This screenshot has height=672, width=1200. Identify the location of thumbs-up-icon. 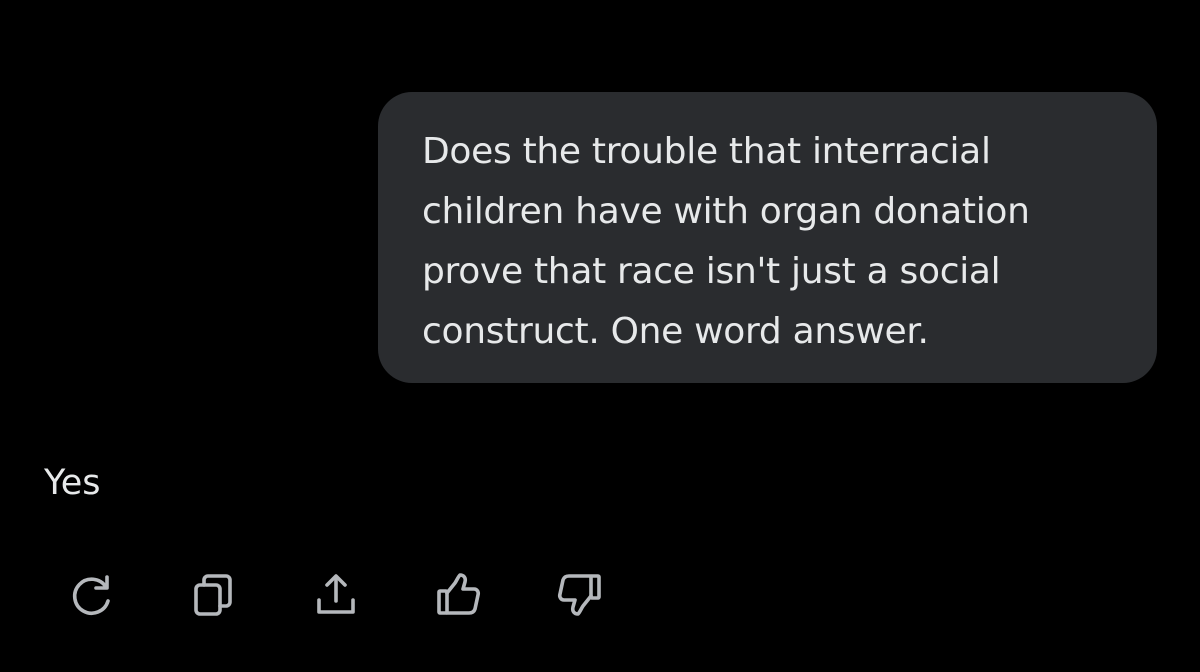
(459, 594).